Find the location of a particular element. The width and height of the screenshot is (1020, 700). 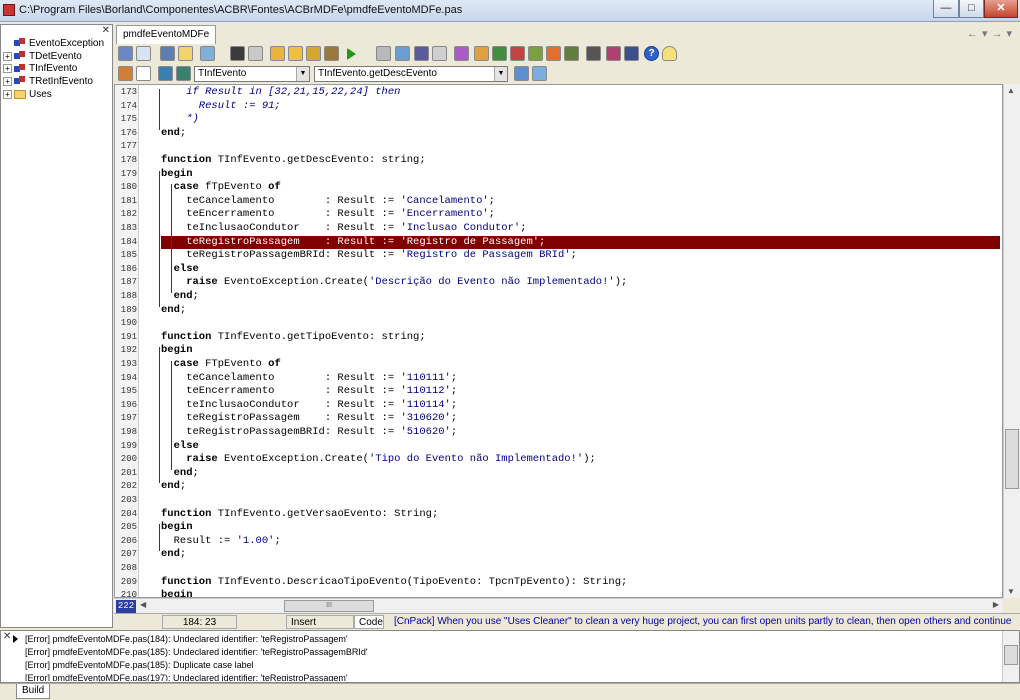

explorer-icon is located at coordinates (631, 53).